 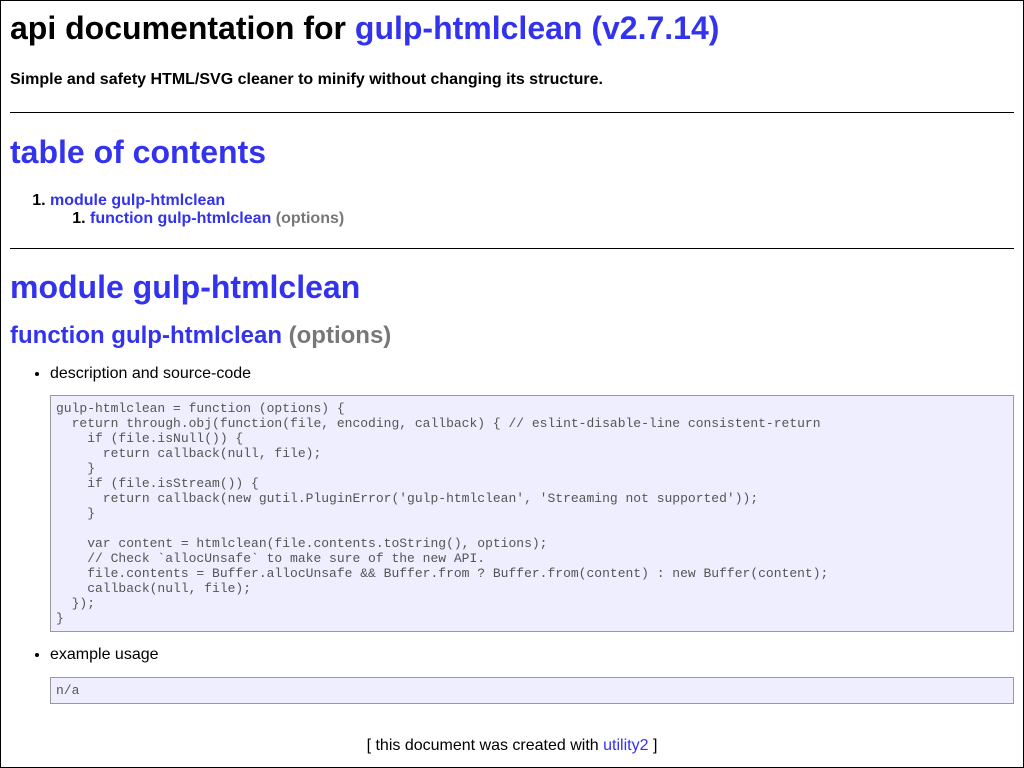 I want to click on toc-link-module: module gulp-htmlclean, so click(x=137, y=200).